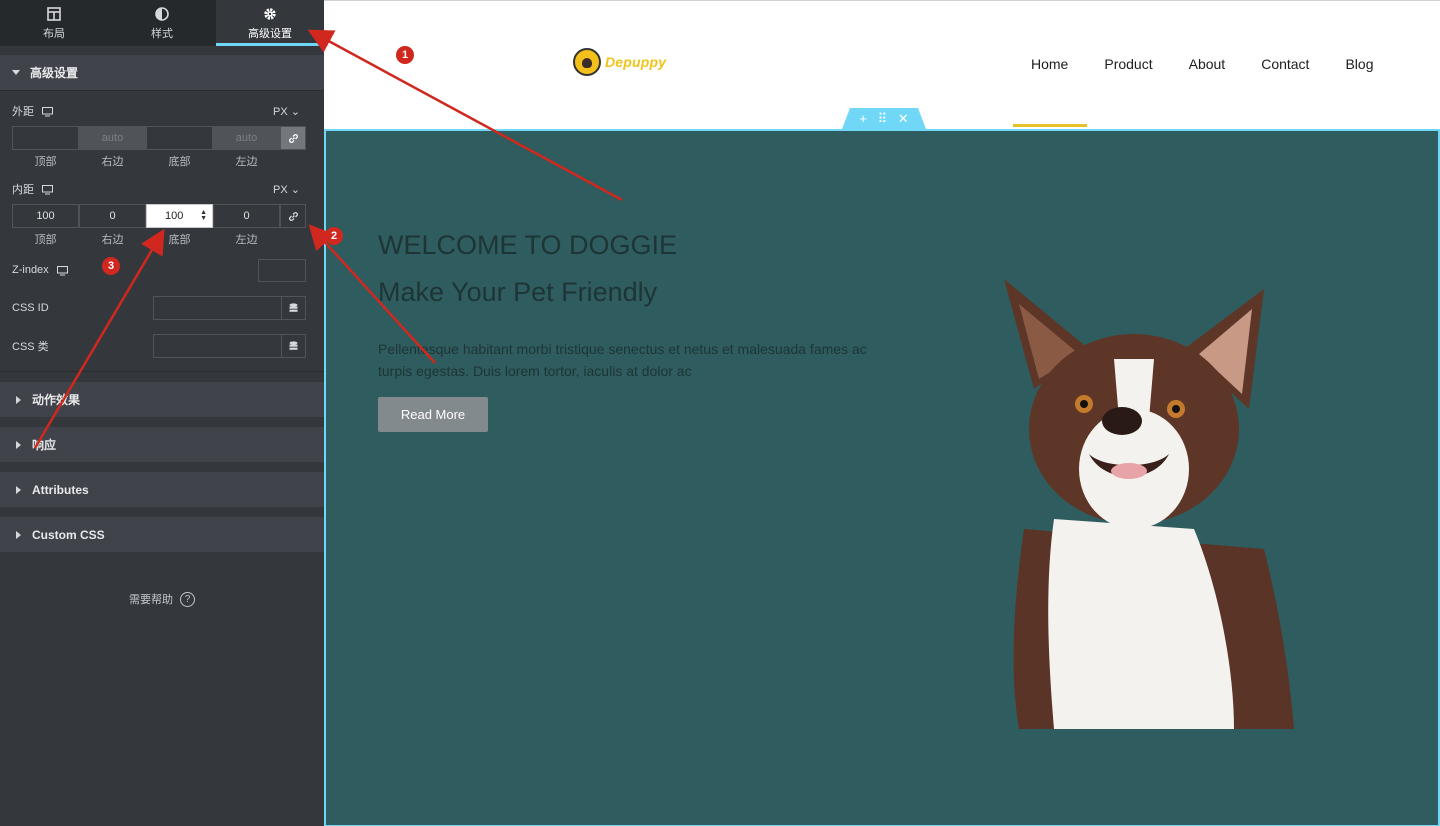  Describe the element at coordinates (54, 73) in the screenshot. I see `advanced-section-title: 高级设置` at that location.